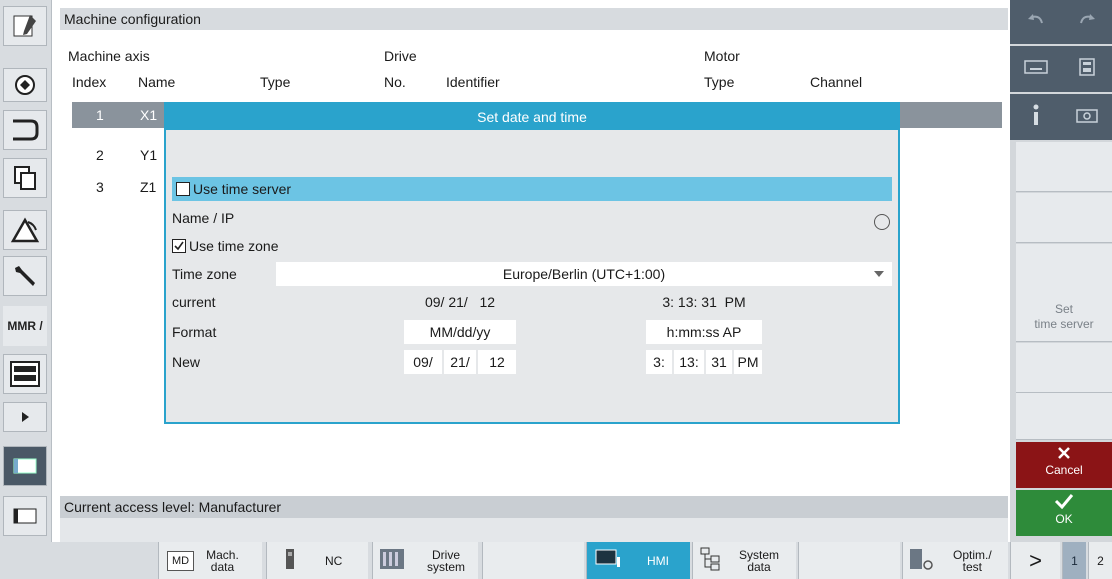 The image size is (1112, 579). I want to click on time-format-field: h:mm:ss AP, so click(704, 332).